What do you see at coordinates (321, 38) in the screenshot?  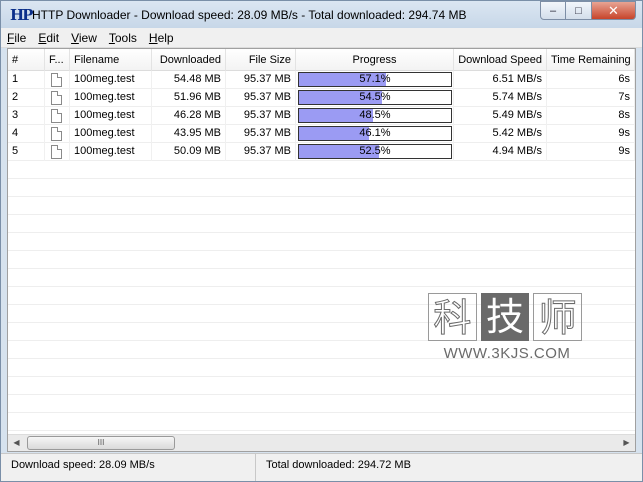 I see `menu-bar: File Edit View Tools Help` at bounding box center [321, 38].